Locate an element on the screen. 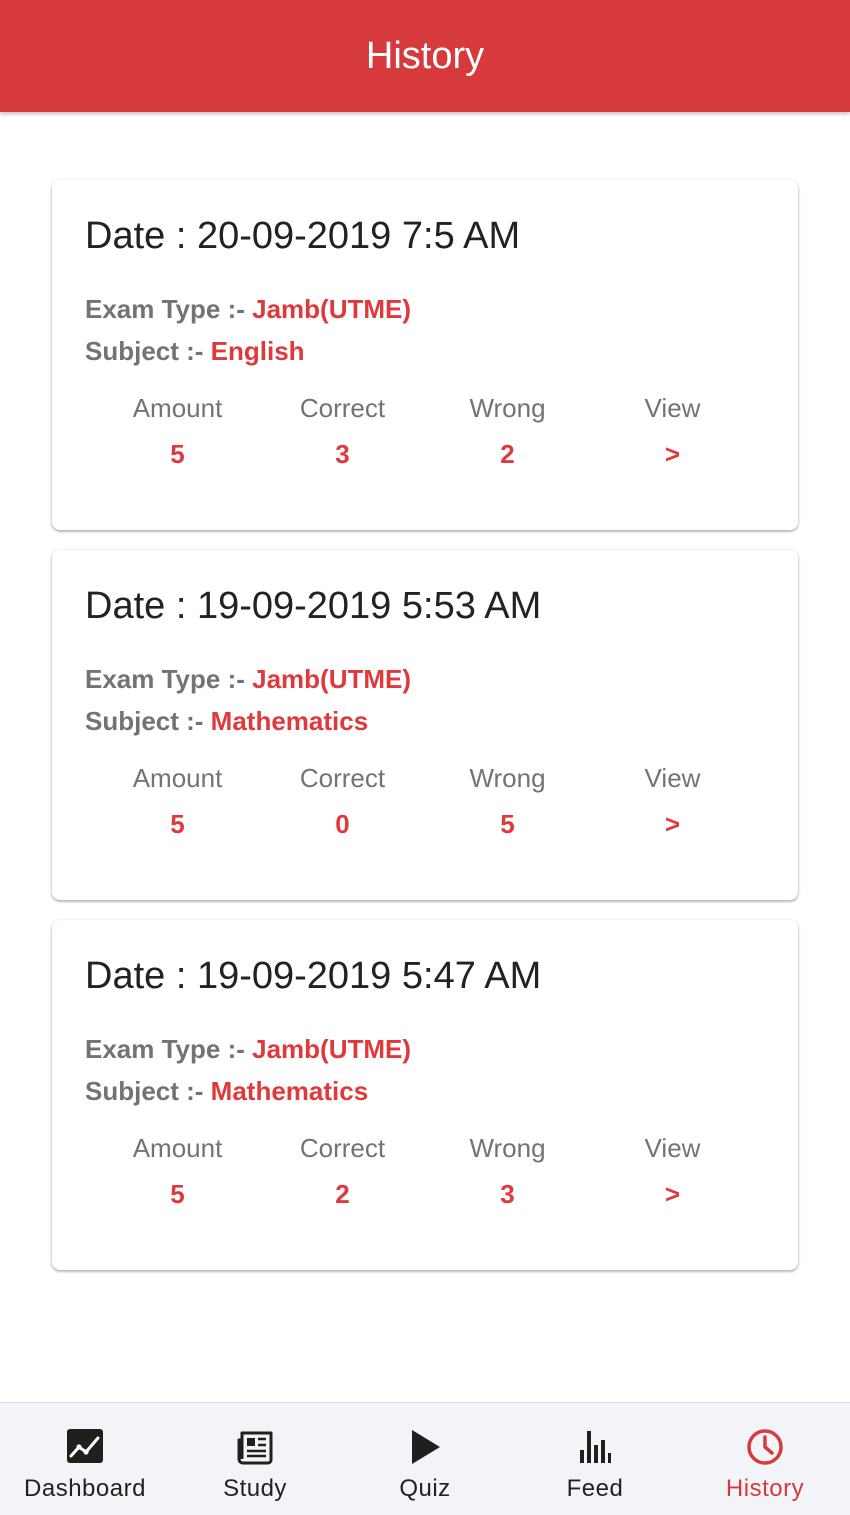 Image resolution: width=850 pixels, height=1515 pixels. stat-value: 0 is located at coordinates (342, 824).